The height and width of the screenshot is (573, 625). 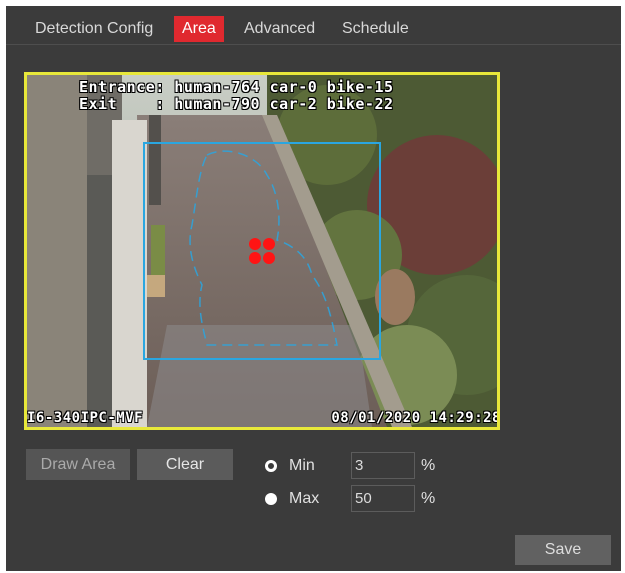 I want to click on max-radio-label: Max, so click(x=304, y=498).